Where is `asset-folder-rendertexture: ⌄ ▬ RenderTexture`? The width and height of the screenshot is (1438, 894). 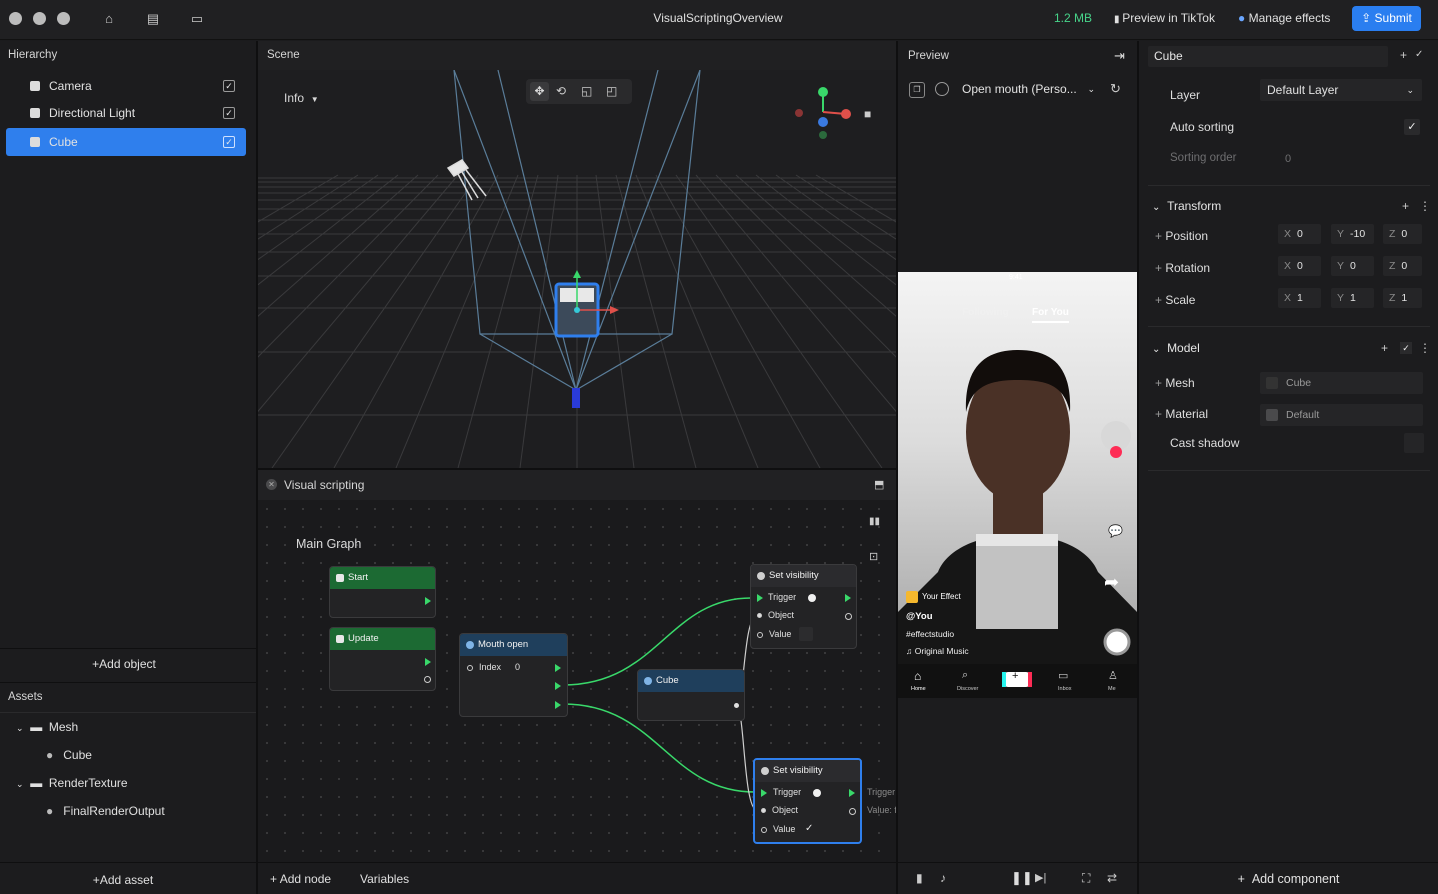 asset-folder-rendertexture: ⌄ ▬ RenderTexture is located at coordinates (72, 783).